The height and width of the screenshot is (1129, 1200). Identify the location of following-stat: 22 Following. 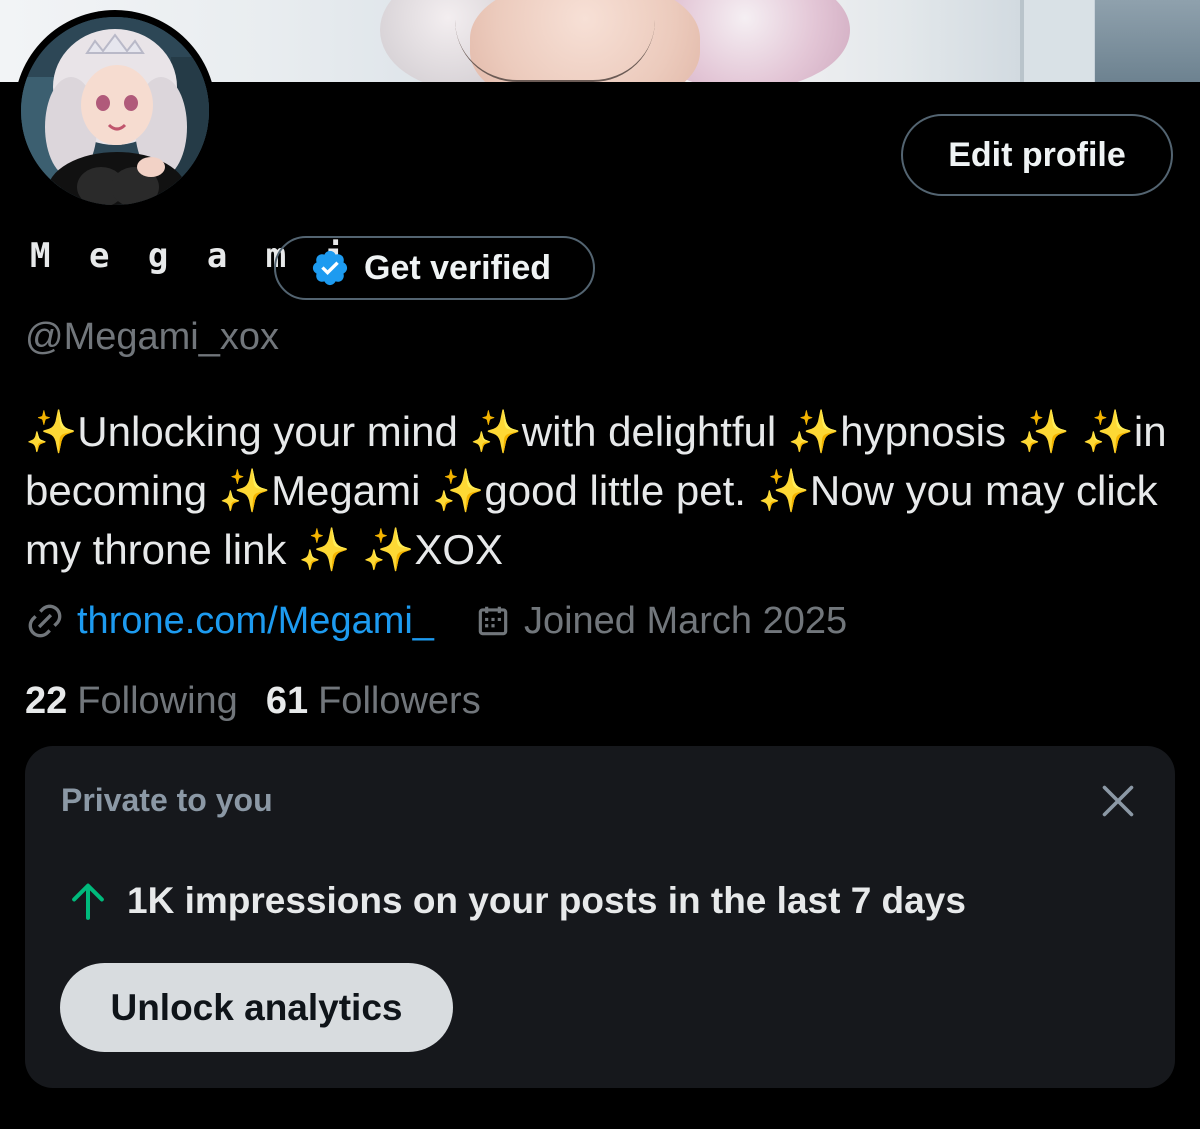
(131, 701).